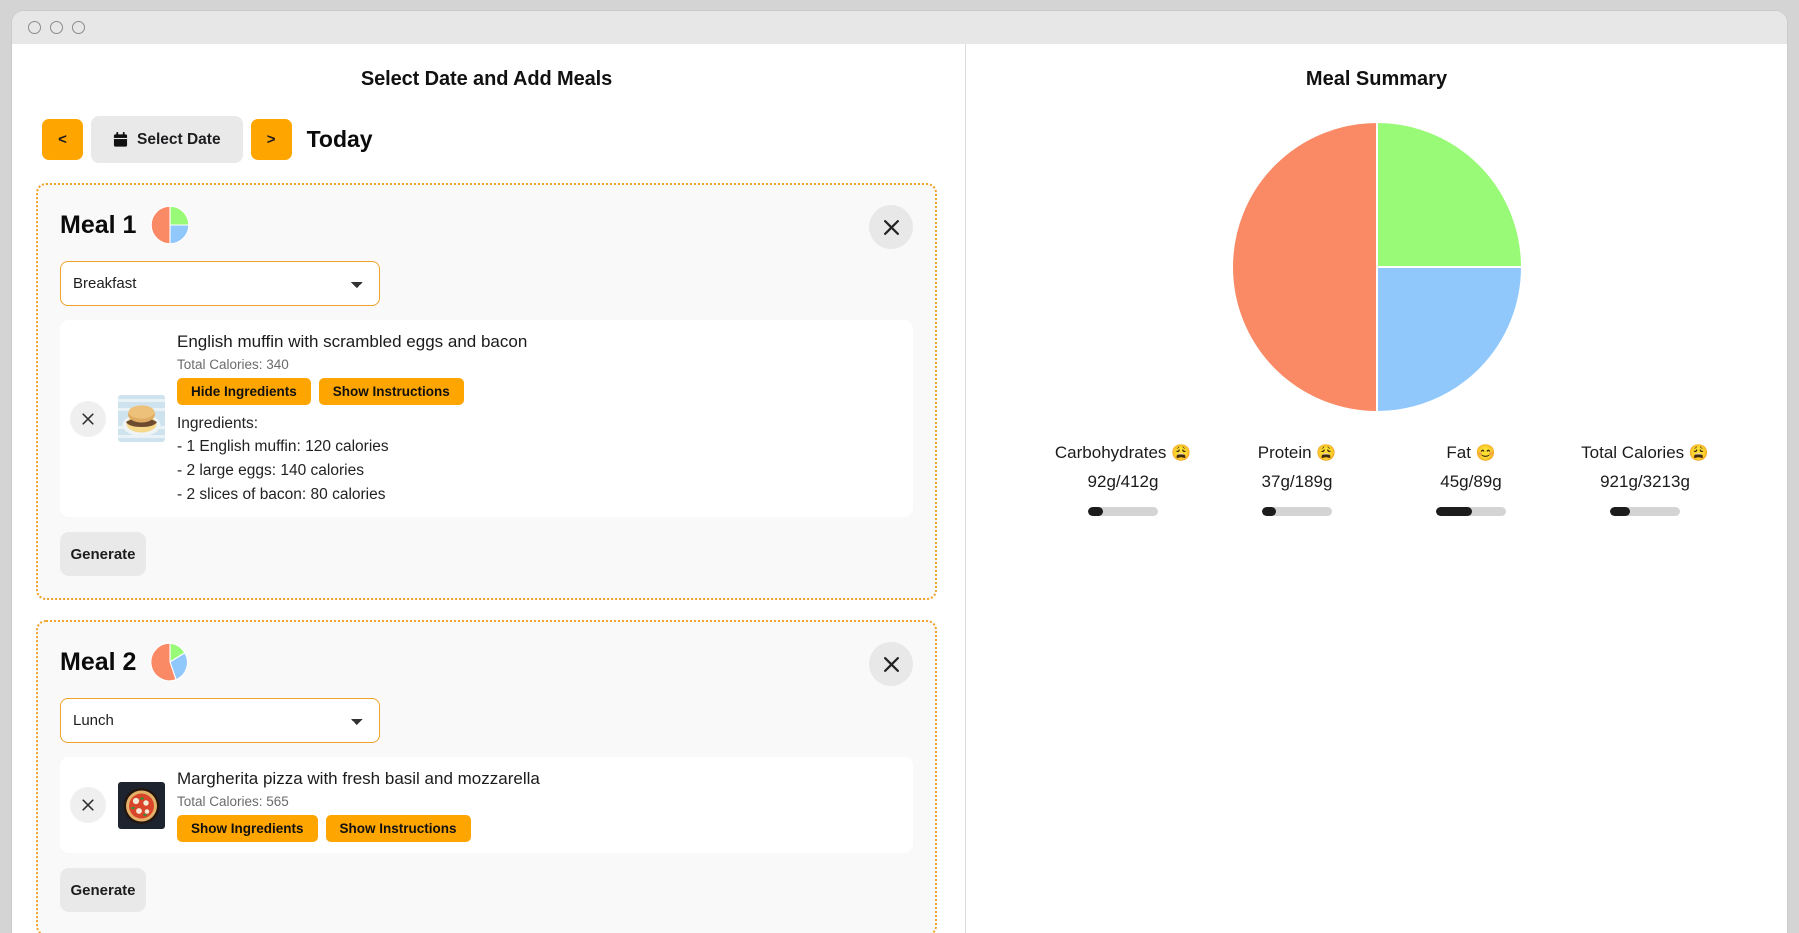 The image size is (1799, 933). I want to click on meal-header: Meal 2, so click(486, 662).